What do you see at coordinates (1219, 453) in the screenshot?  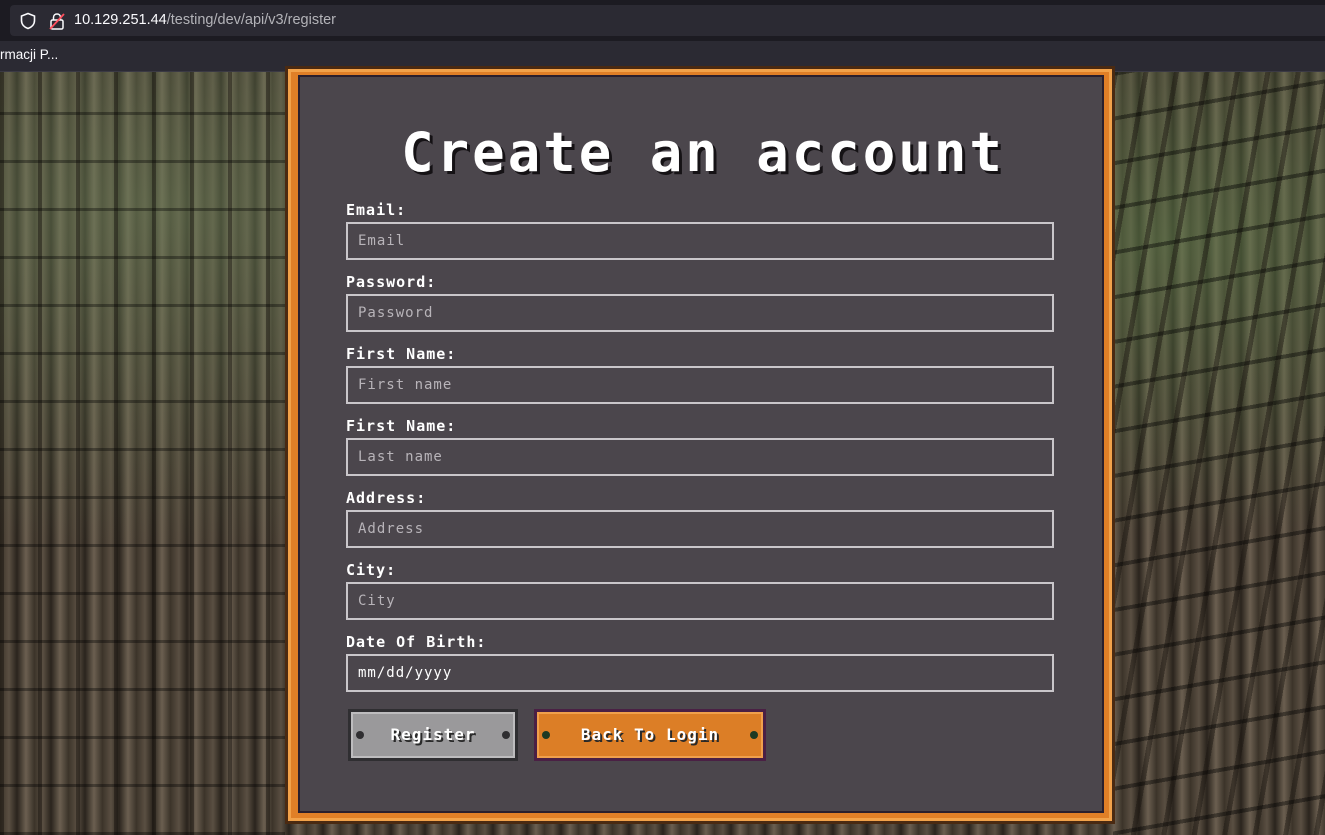 I see `background-ruins-right` at bounding box center [1219, 453].